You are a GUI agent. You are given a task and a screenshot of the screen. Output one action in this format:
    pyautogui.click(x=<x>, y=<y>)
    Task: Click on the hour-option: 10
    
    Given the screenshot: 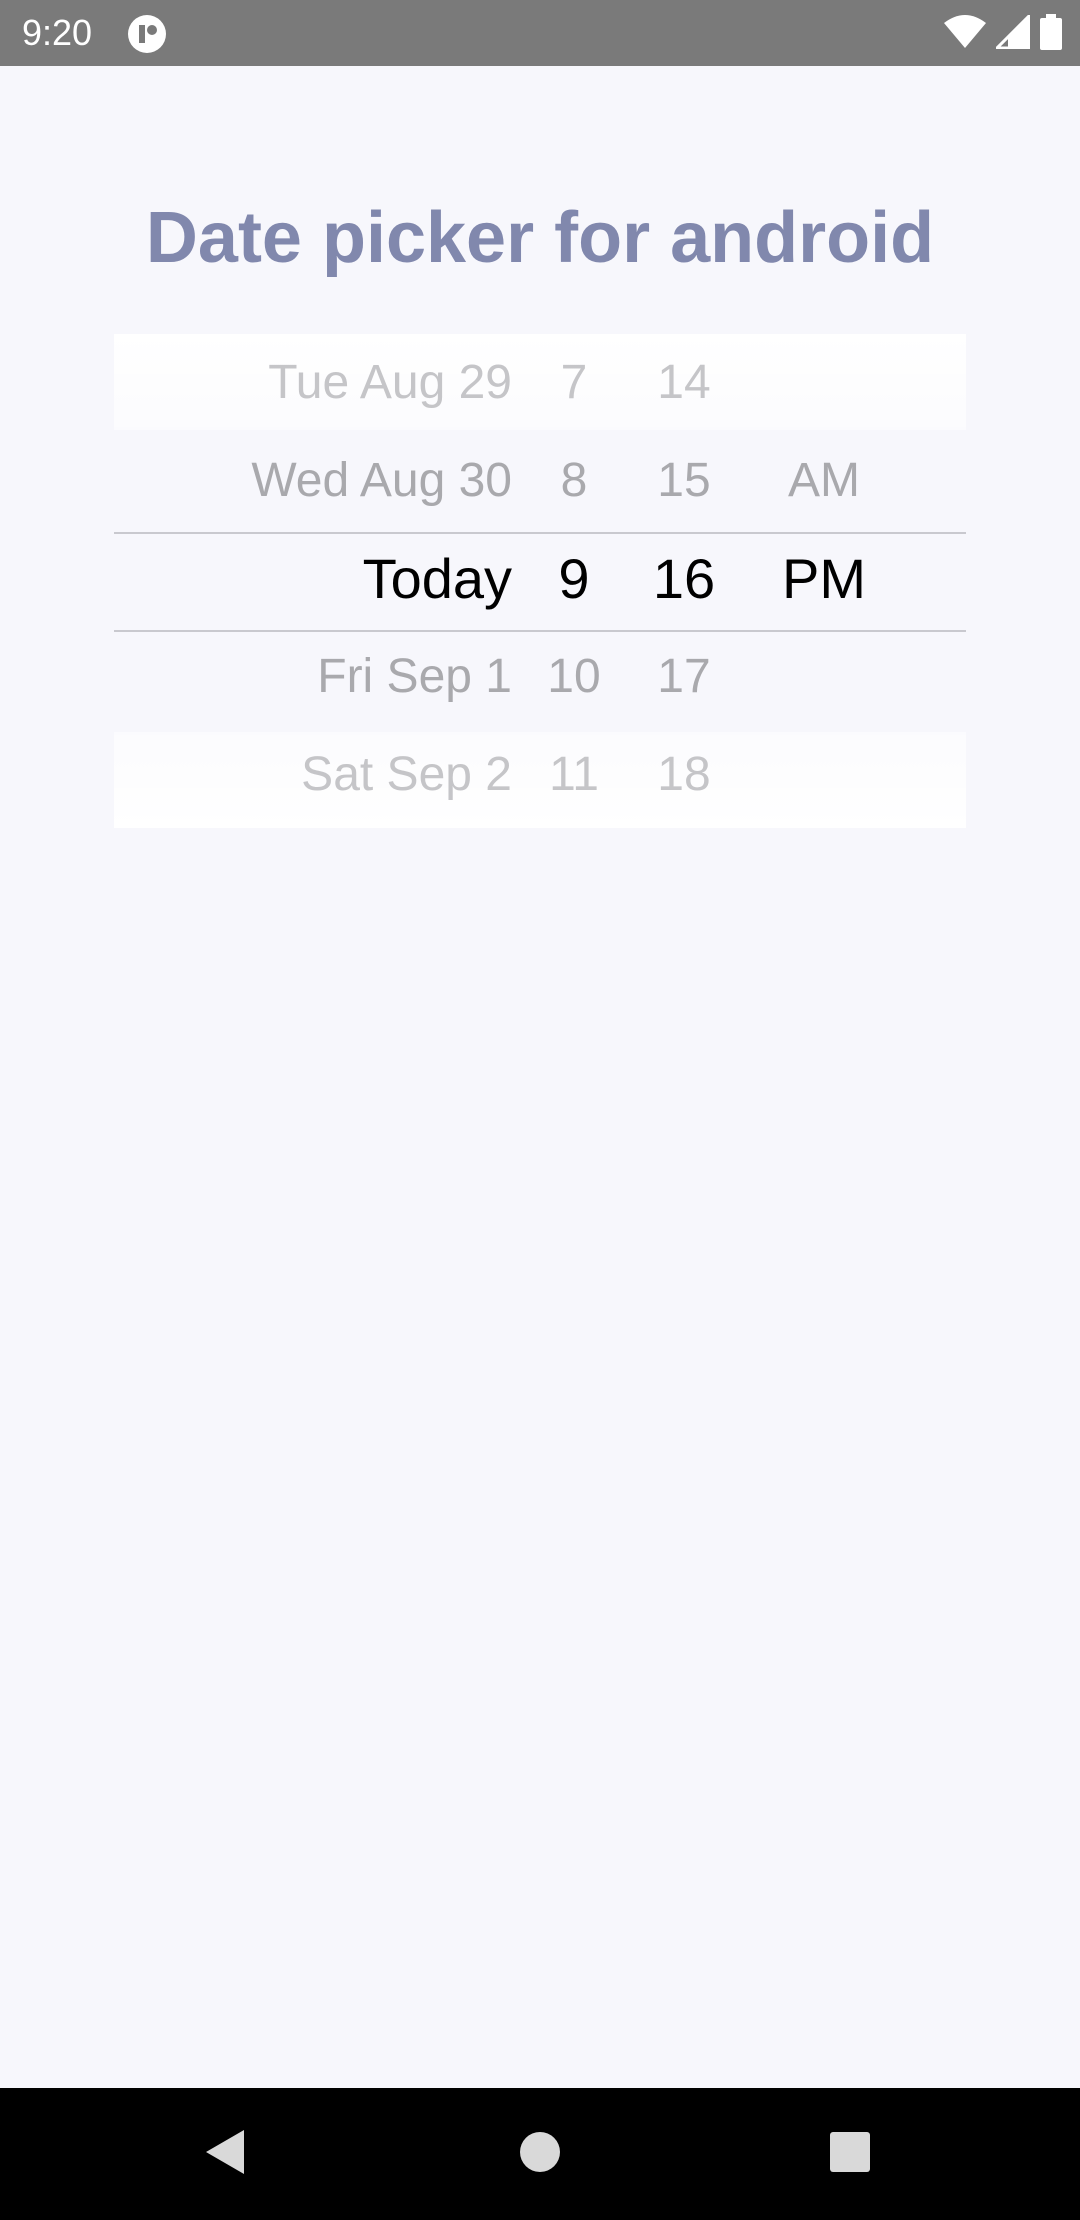 What is the action you would take?
    pyautogui.click(x=574, y=677)
    